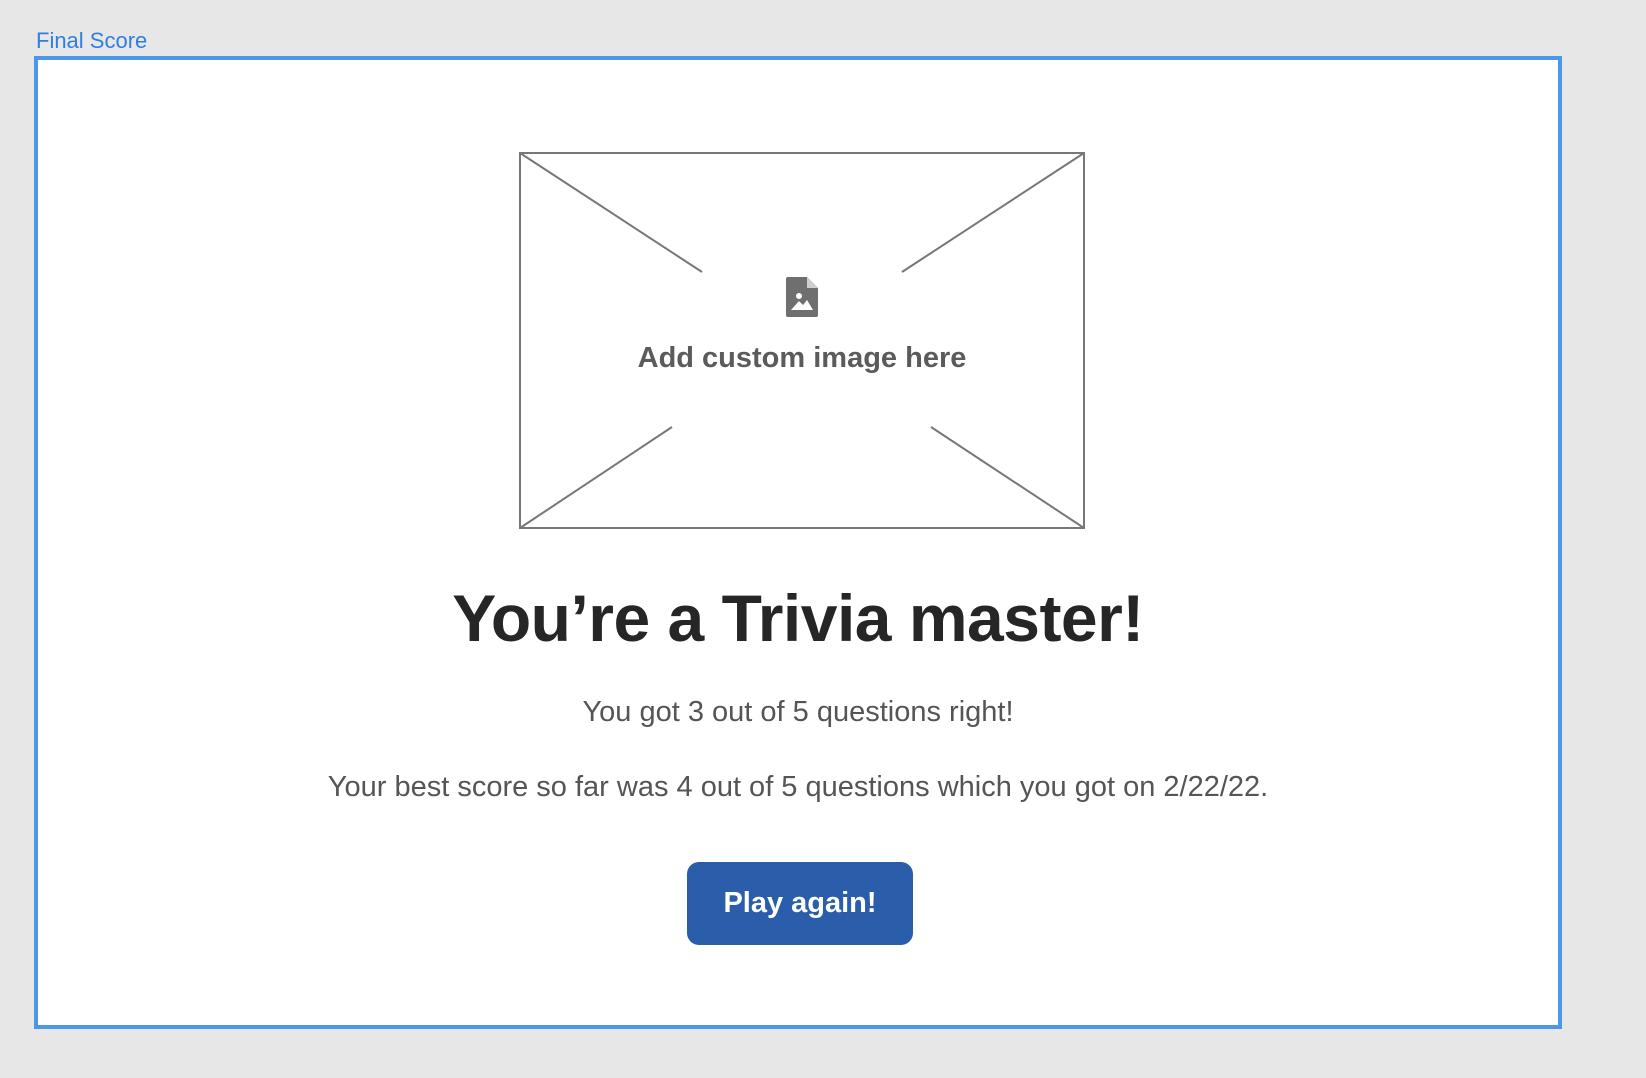  What do you see at coordinates (802, 297) in the screenshot?
I see `image-file-icon` at bounding box center [802, 297].